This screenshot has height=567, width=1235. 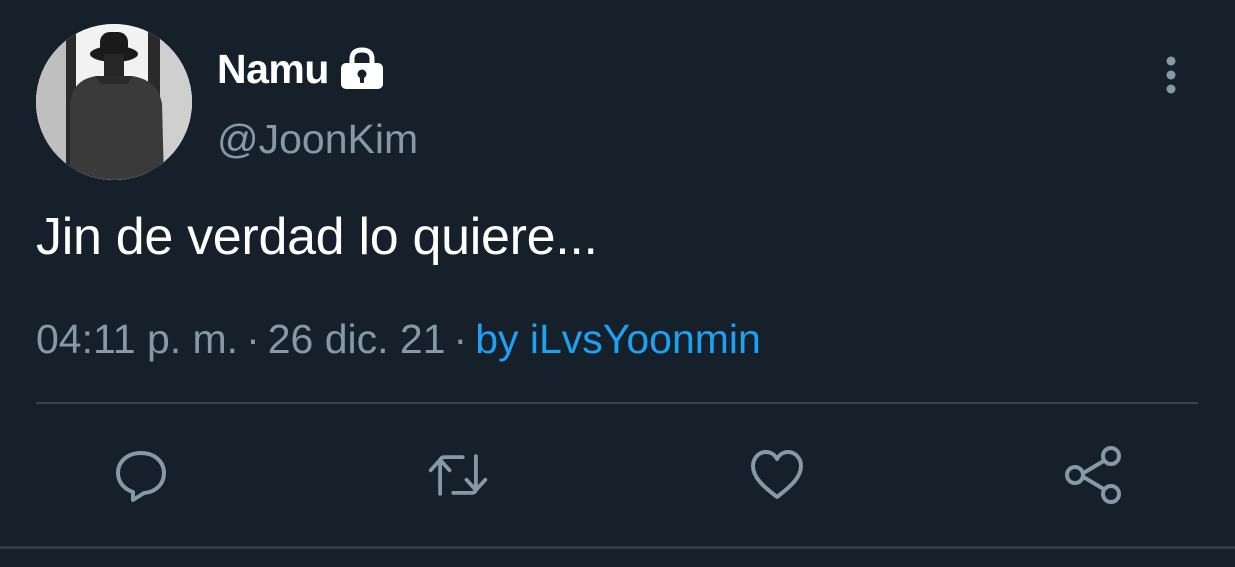 I want to click on share-icon, so click(x=1093, y=475).